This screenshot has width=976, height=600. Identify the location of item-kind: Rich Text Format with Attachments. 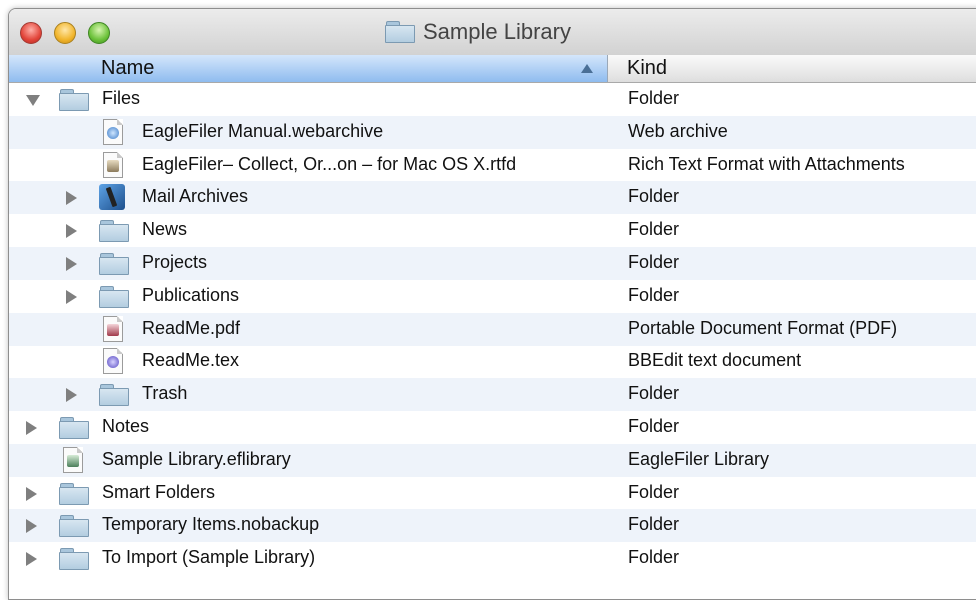
(766, 163).